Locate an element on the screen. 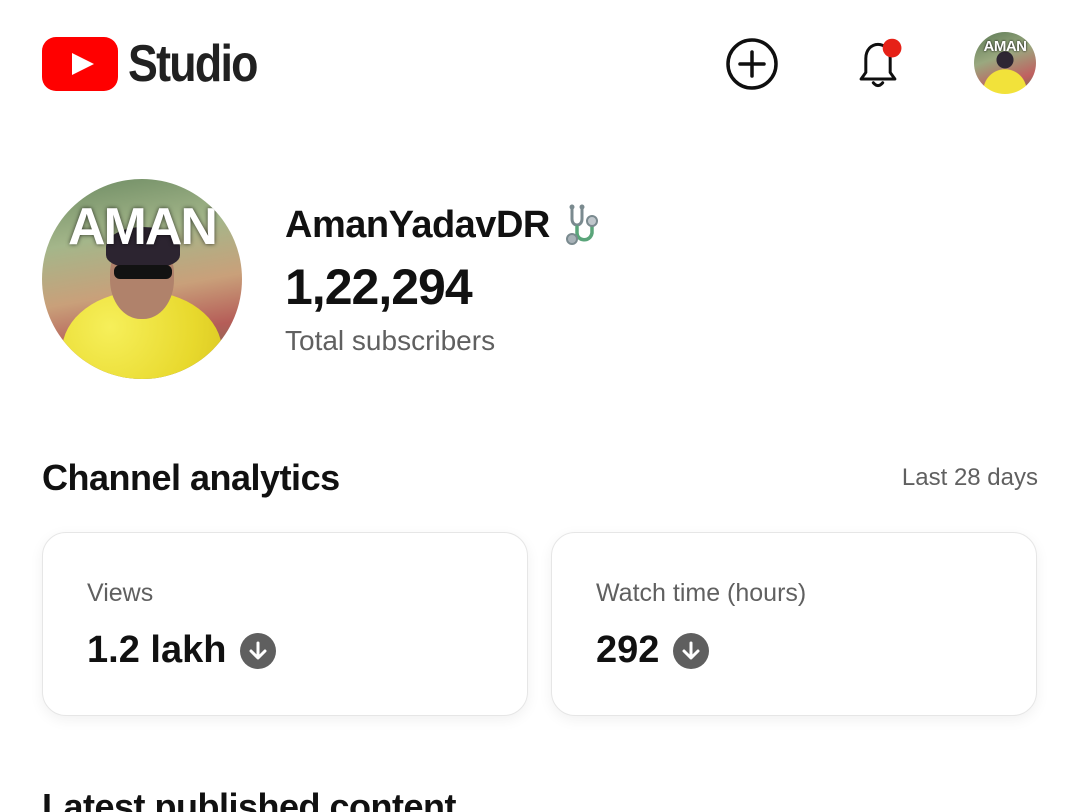 This screenshot has height=812, width=1080. latest-content-title: Latest published content is located at coordinates (249, 799).